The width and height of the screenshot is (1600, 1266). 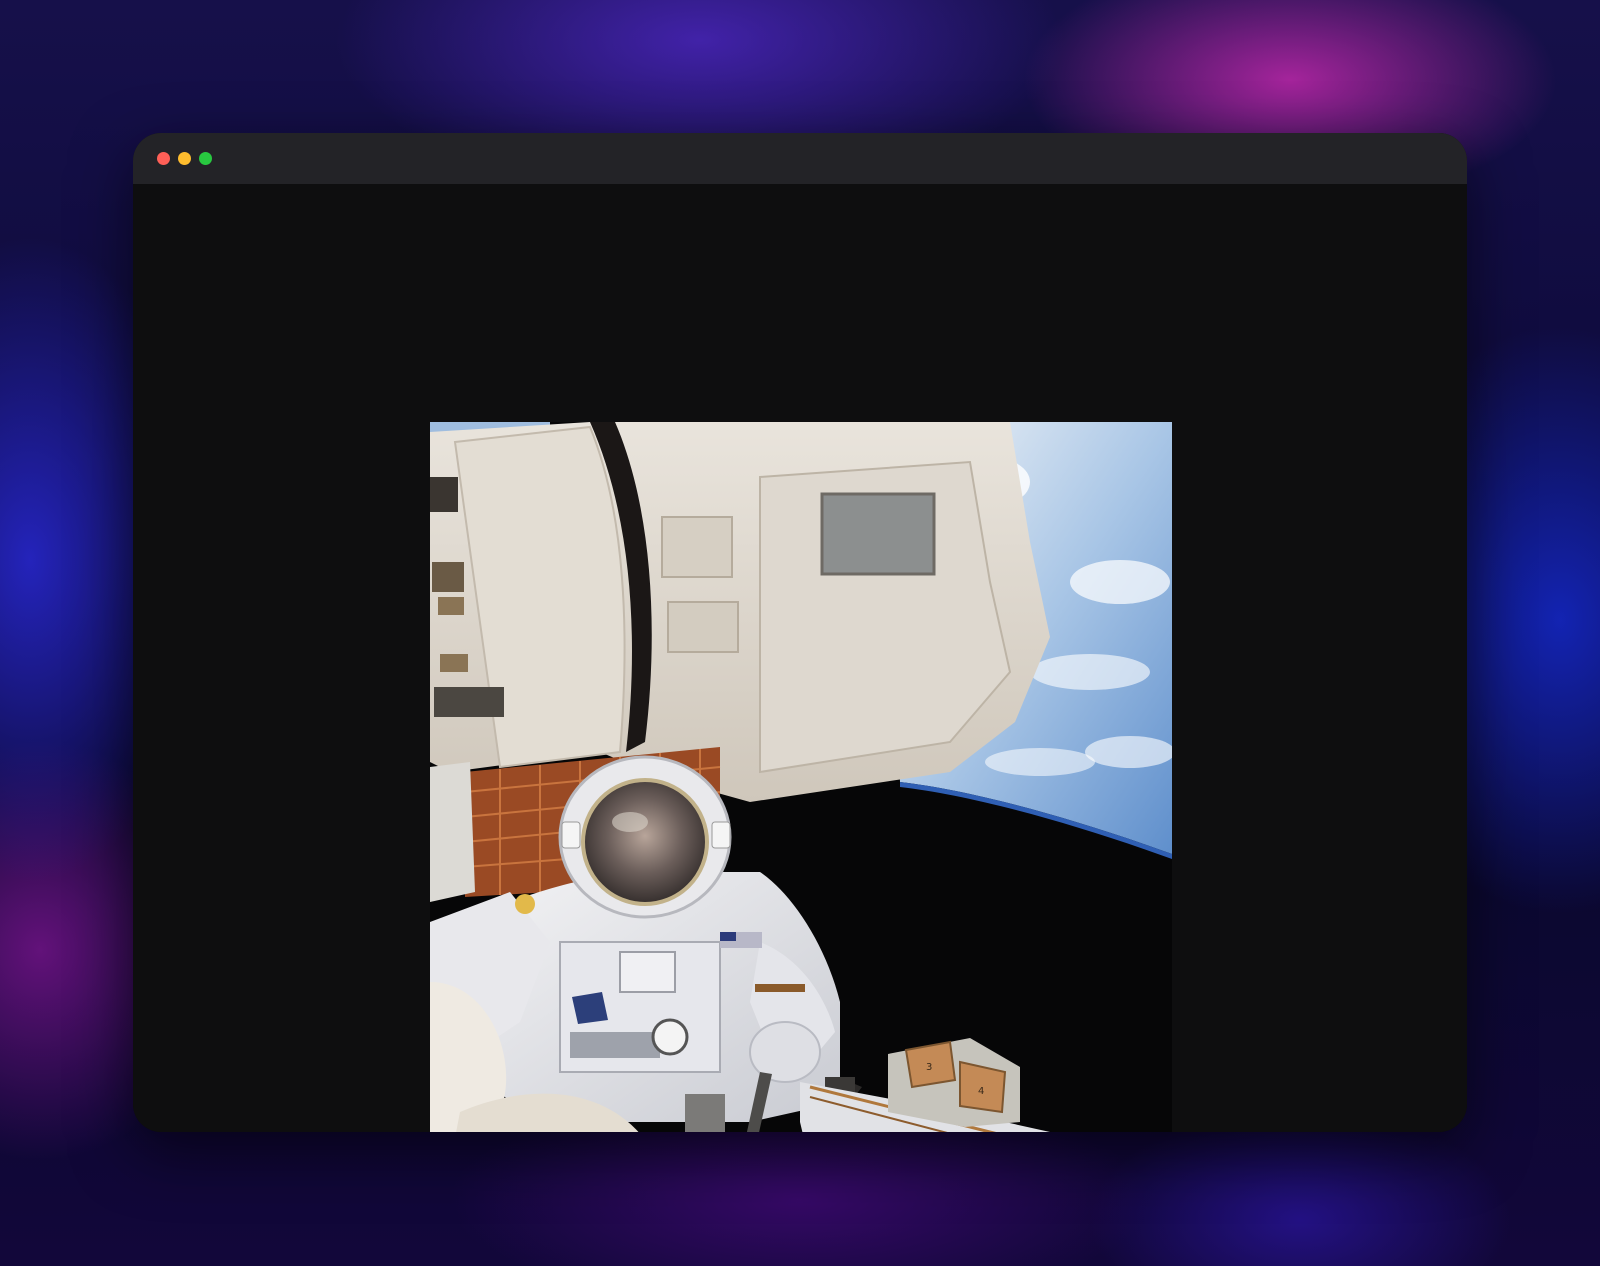 I want to click on close-window-button, so click(x=163, y=158).